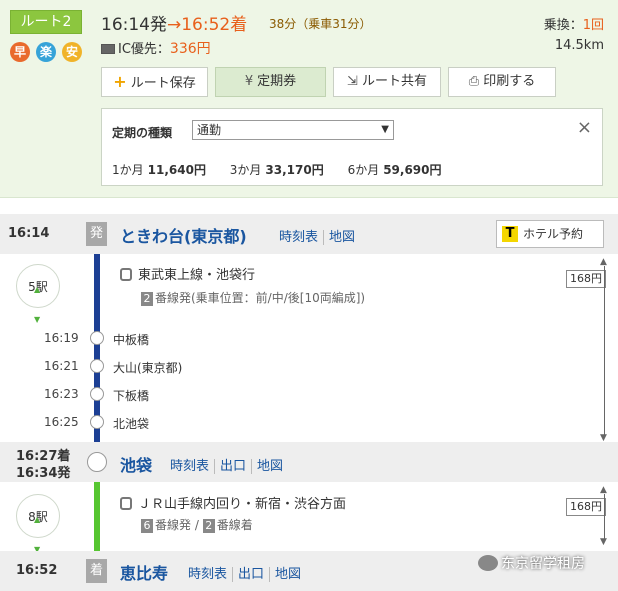 The height and width of the screenshot is (591, 618). I want to click on leg2-train: ＪＲ山手線内回り・新宿・渋谷方面, so click(233, 502).